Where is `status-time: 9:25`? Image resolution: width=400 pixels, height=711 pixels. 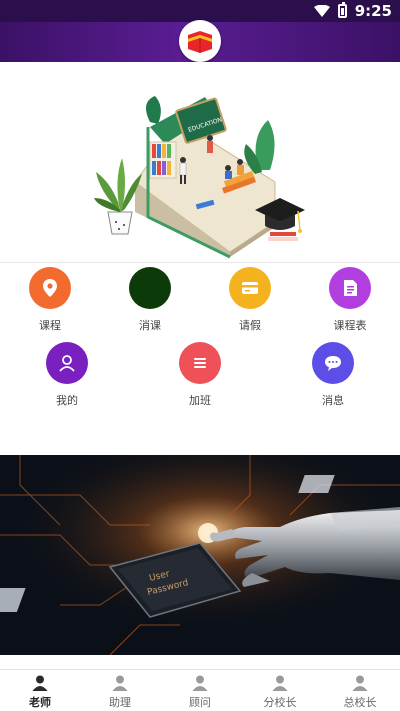 status-time: 9:25 is located at coordinates (373, 11).